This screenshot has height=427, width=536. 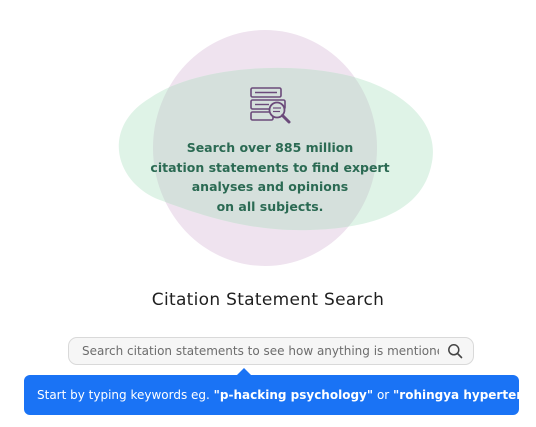 I want to click on tooltip-prefix: Start by typing keywords eg., so click(x=125, y=395).